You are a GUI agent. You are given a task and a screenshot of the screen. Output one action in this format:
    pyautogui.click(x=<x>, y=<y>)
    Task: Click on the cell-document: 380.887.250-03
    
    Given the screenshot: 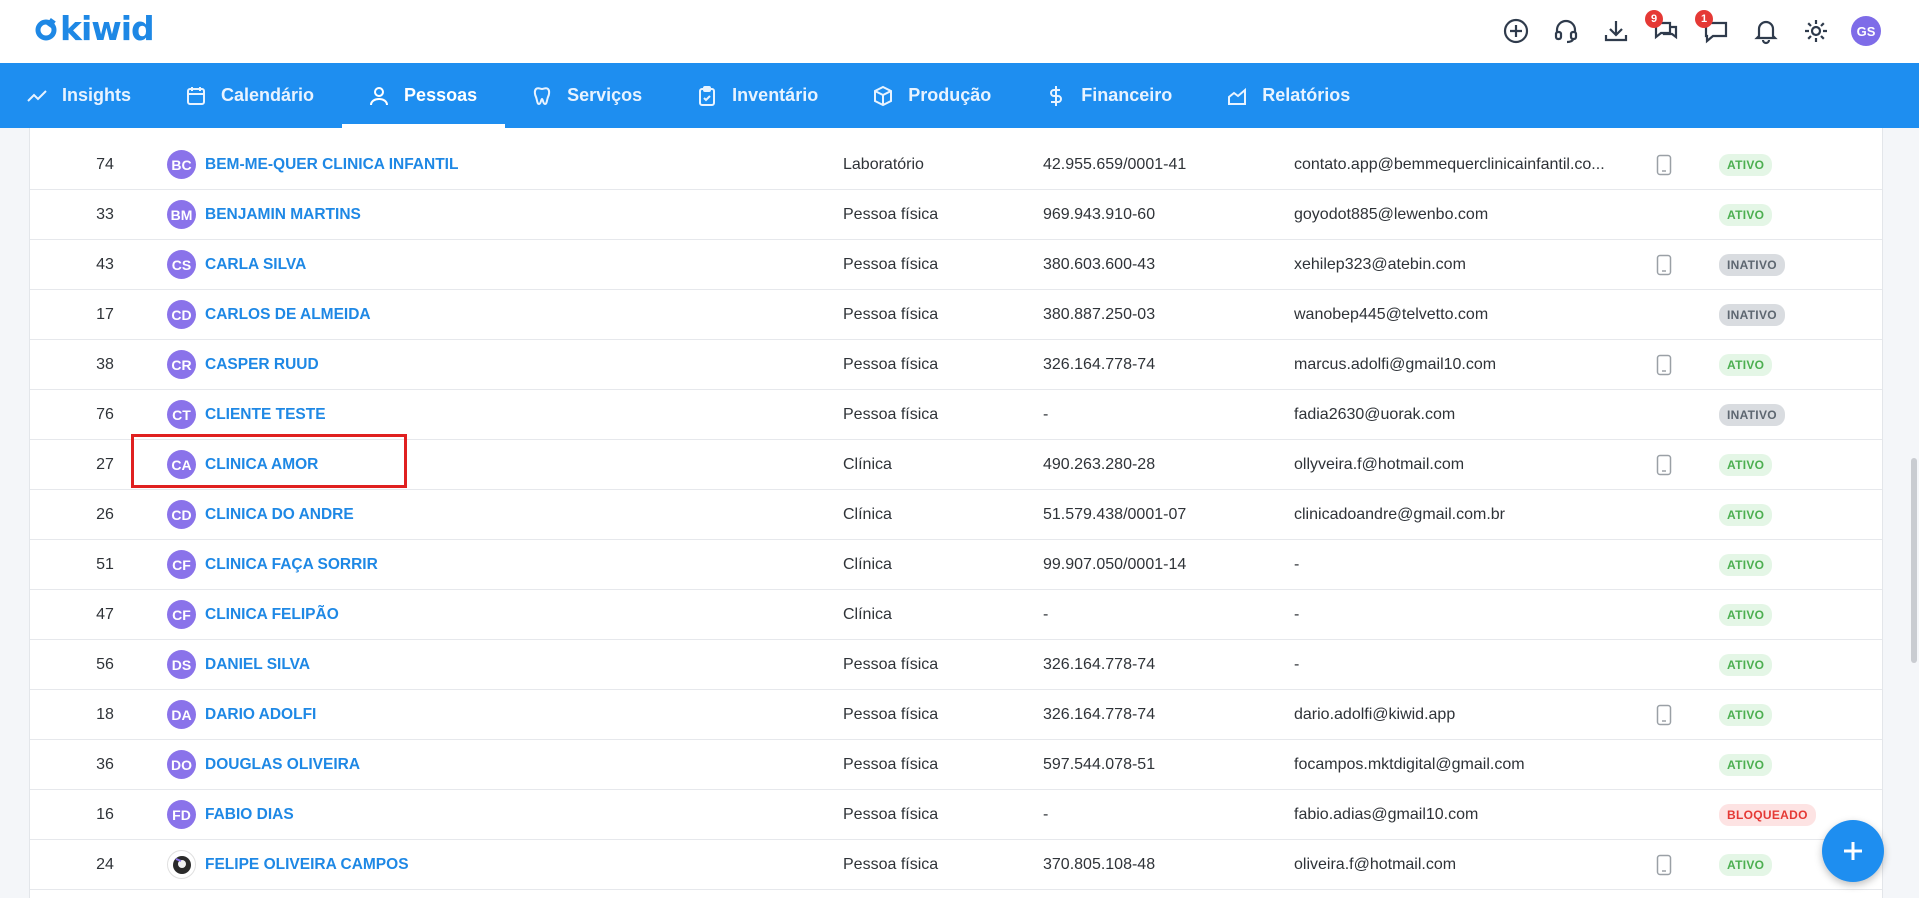 What is the action you would take?
    pyautogui.click(x=1099, y=314)
    